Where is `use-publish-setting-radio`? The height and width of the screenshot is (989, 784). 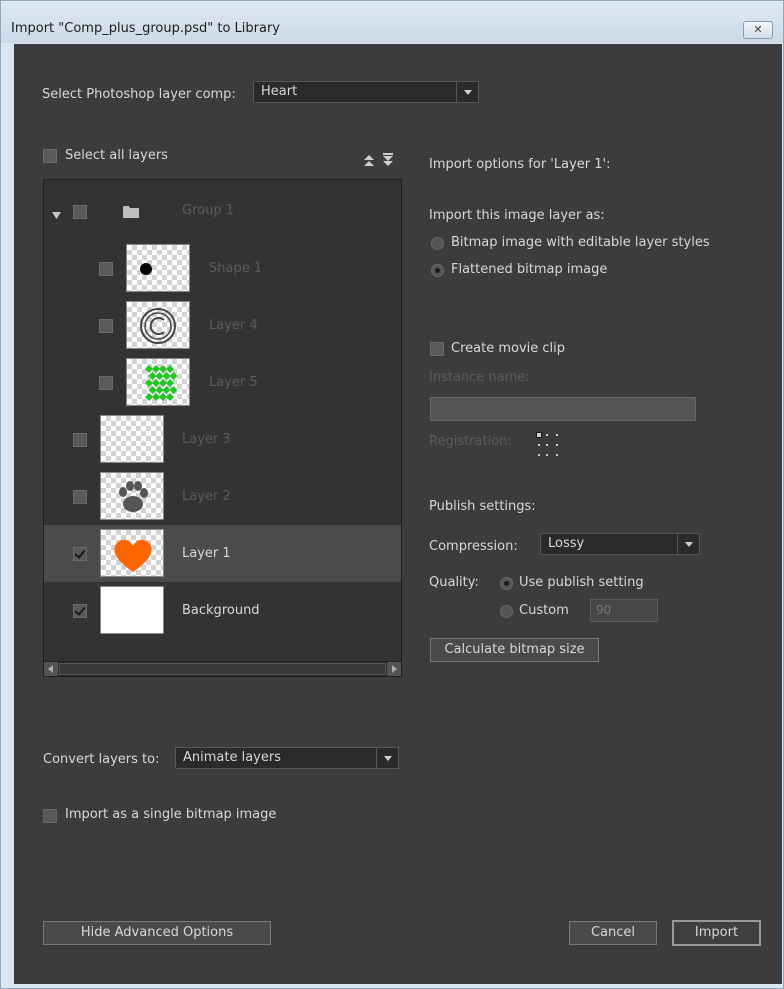 use-publish-setting-radio is located at coordinates (506, 583).